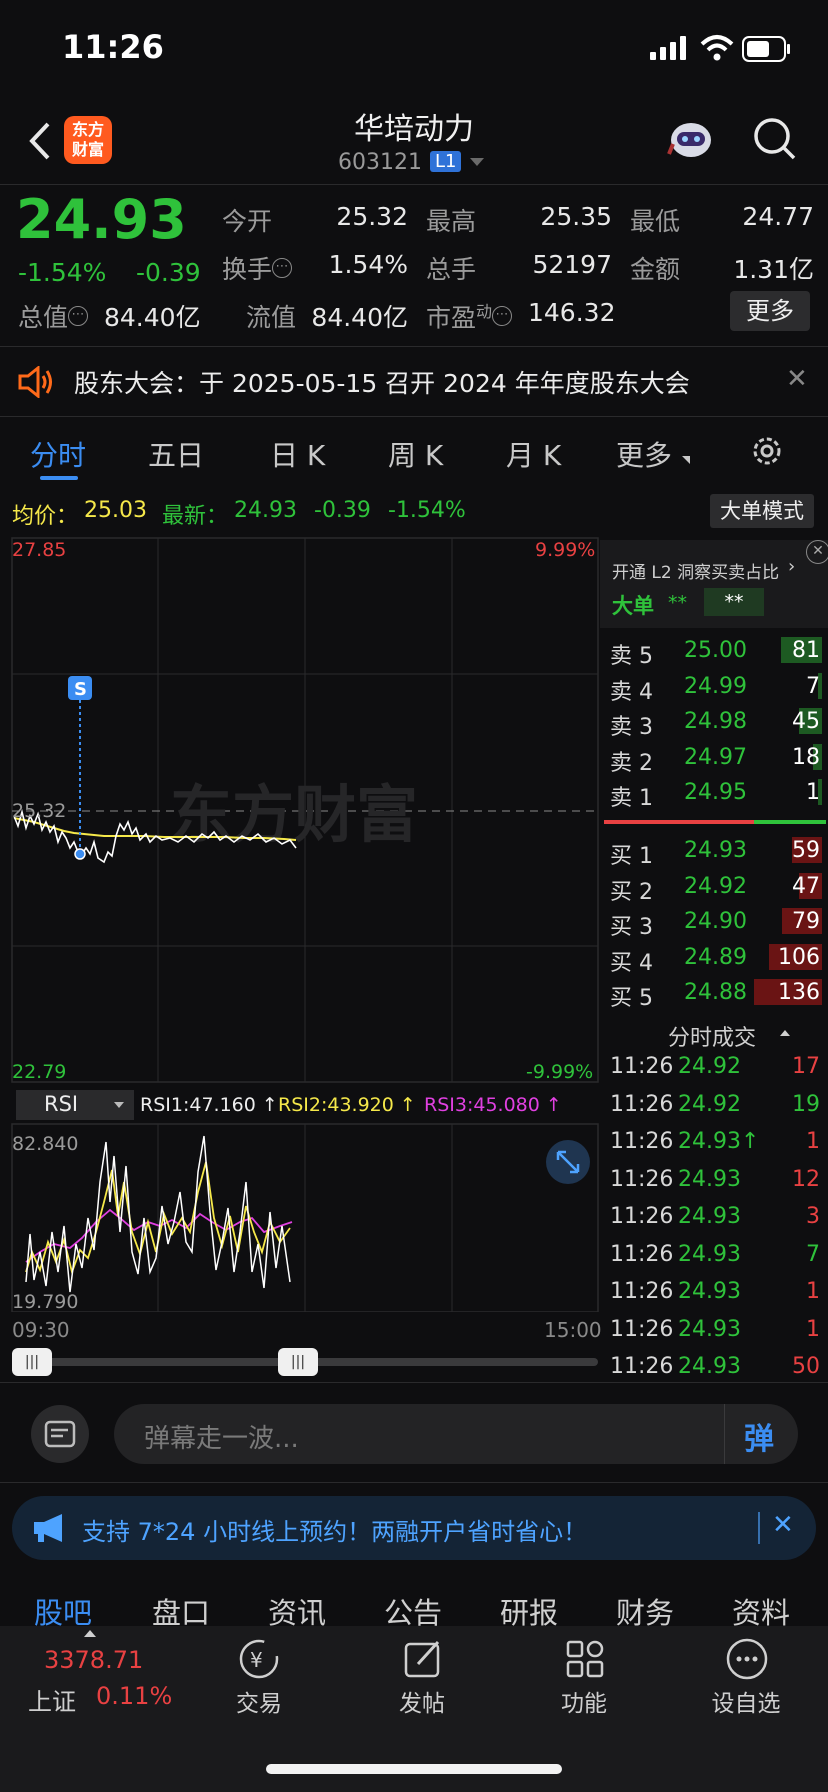  Describe the element at coordinates (714, 651) in the screenshot. I see `order-book-row: 卖 5 25.00 81` at that location.